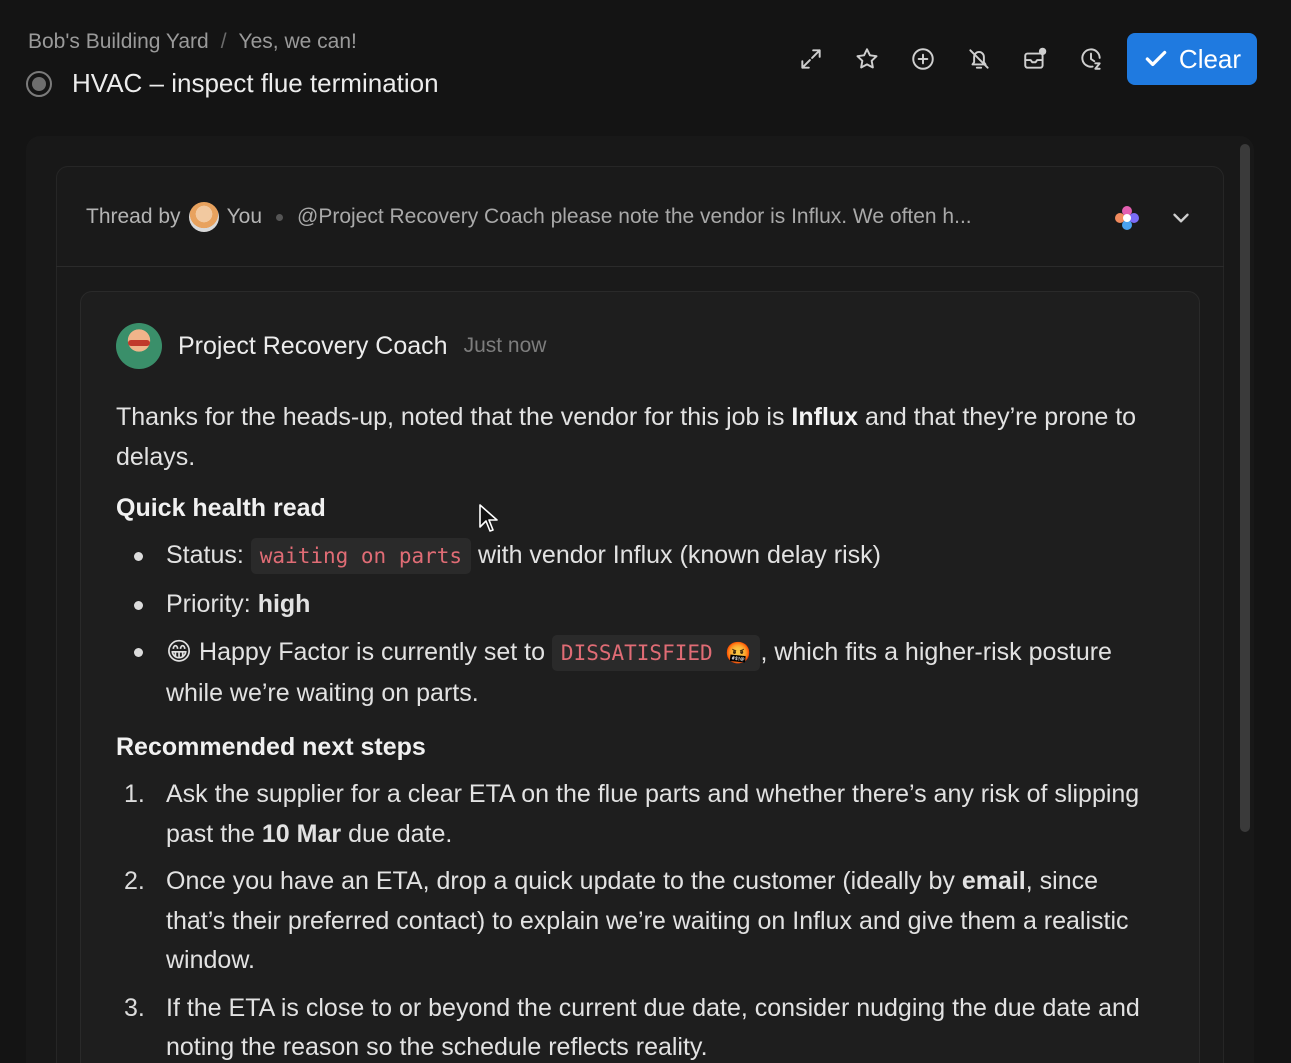 The image size is (1291, 1063). What do you see at coordinates (979, 59) in the screenshot?
I see `bell-off-icon` at bounding box center [979, 59].